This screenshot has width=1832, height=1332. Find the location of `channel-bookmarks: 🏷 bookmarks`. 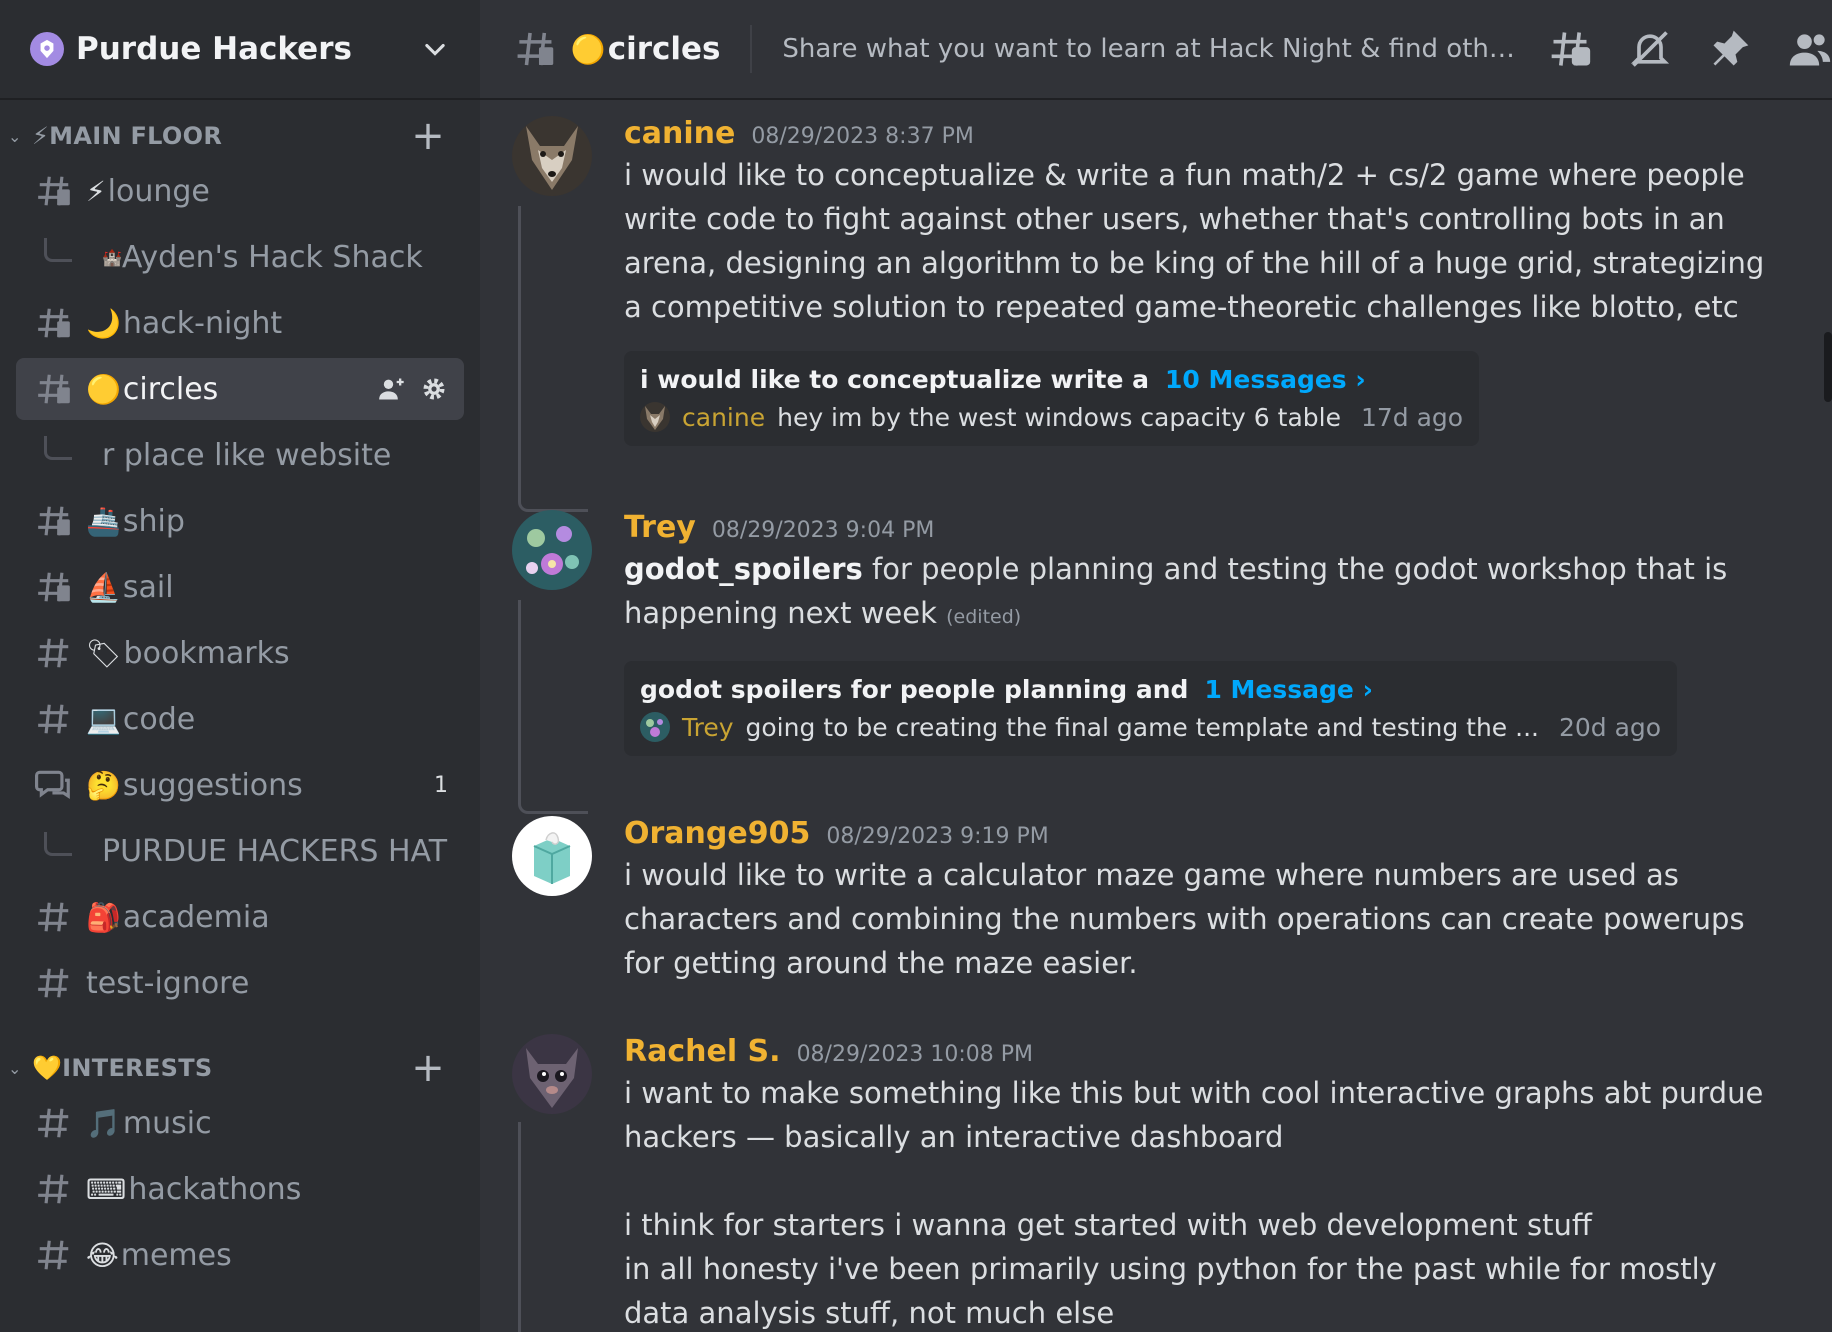

channel-bookmarks: 🏷 bookmarks is located at coordinates (240, 653).